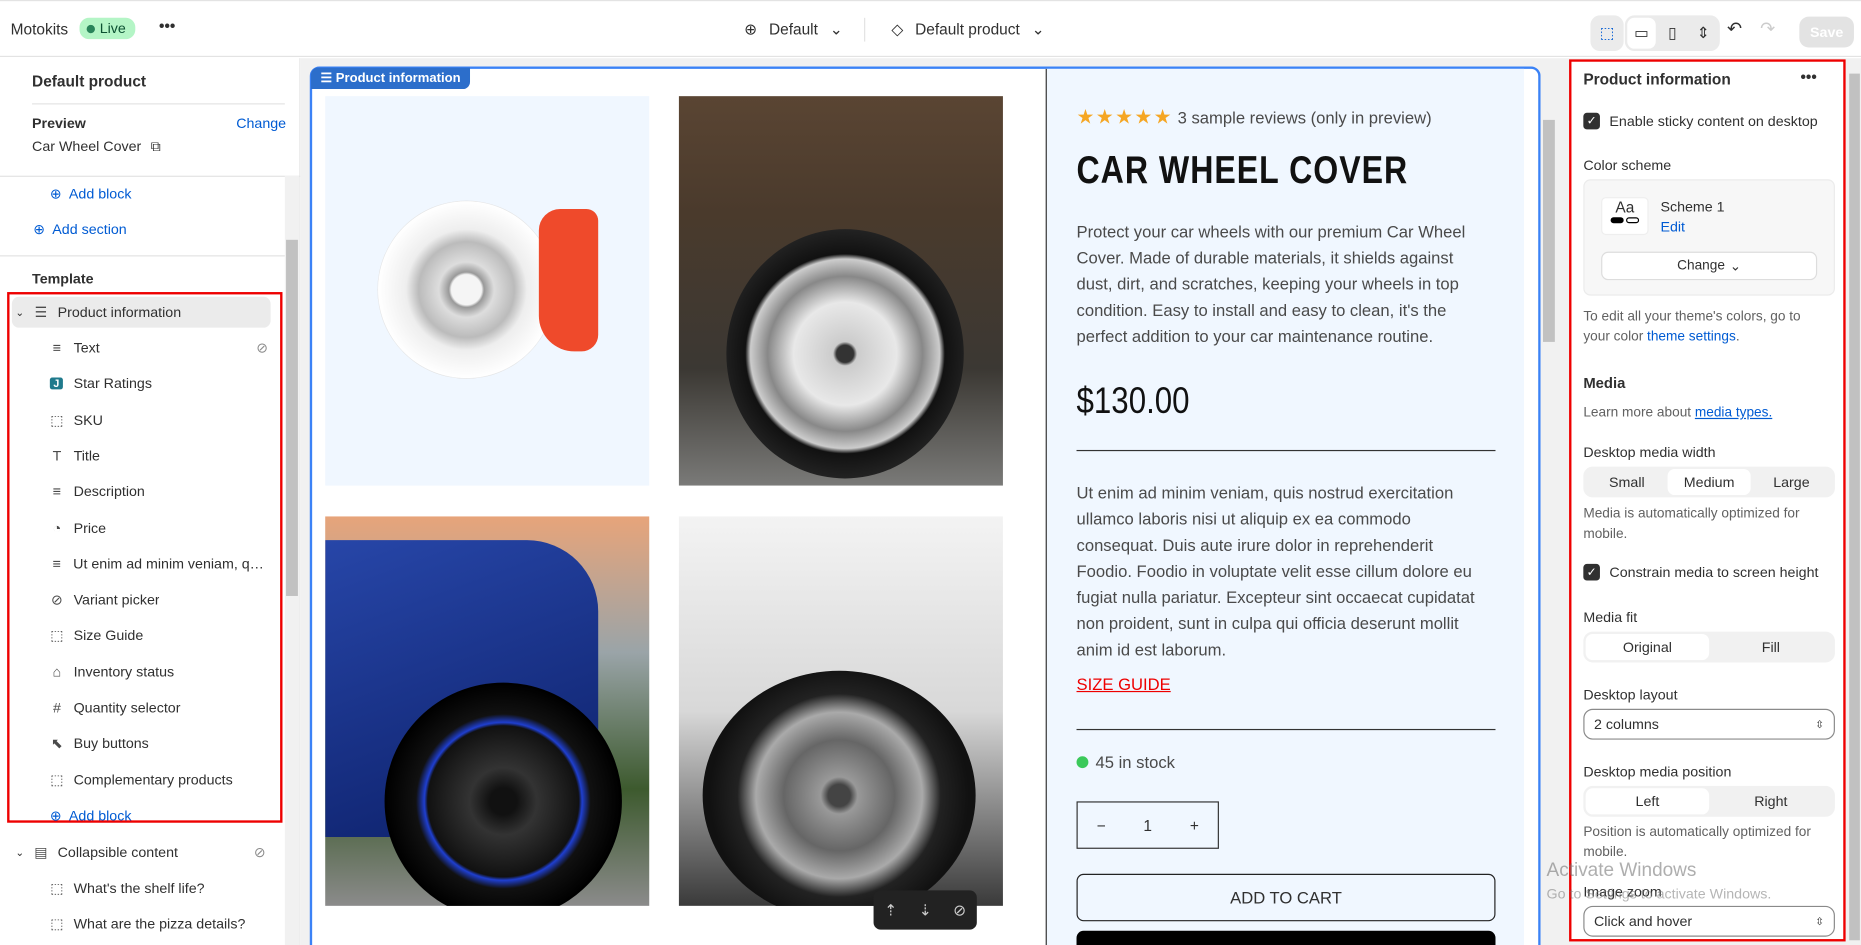  What do you see at coordinates (1610, 617) in the screenshot?
I see `media-fit-label: Media fit` at bounding box center [1610, 617].